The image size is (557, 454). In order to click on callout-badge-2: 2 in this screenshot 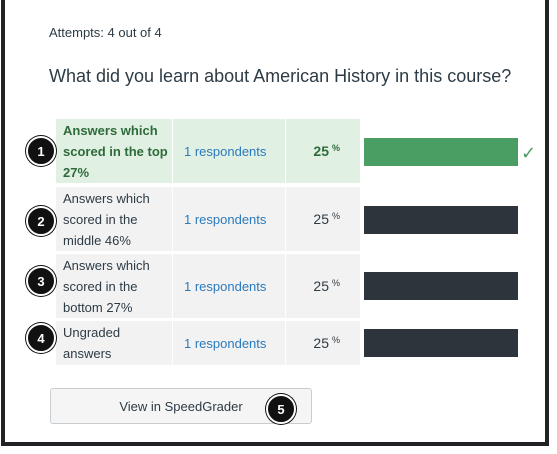, I will do `click(41, 221)`.